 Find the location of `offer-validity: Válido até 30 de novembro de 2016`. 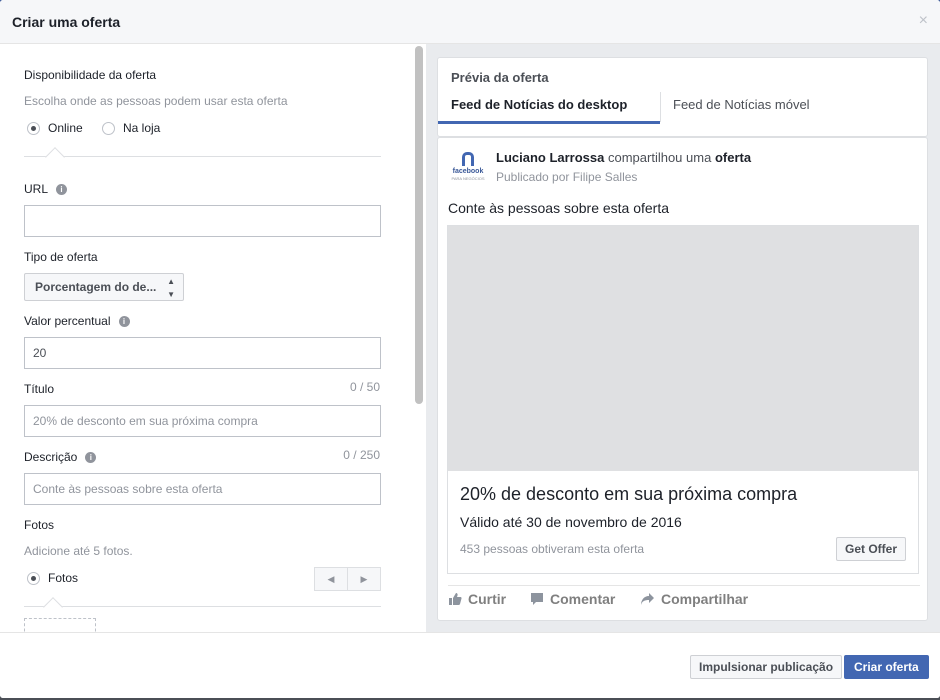

offer-validity: Válido até 30 de novembro de 2016 is located at coordinates (571, 522).